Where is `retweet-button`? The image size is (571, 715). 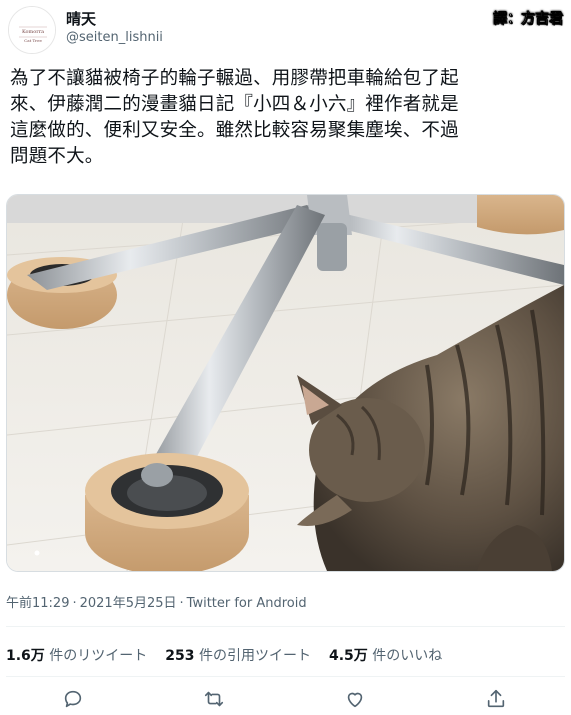 retweet-button is located at coordinates (214, 699).